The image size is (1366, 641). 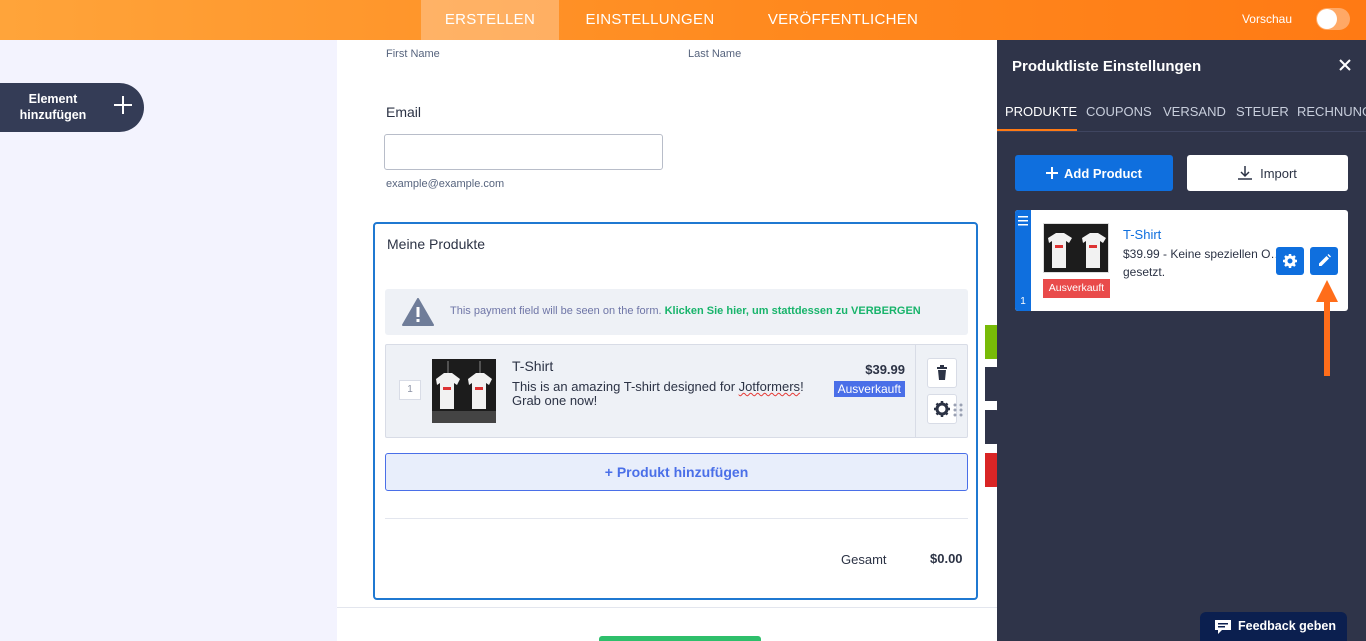 I want to click on add-product-panel-button: Add Product, so click(x=1094, y=173).